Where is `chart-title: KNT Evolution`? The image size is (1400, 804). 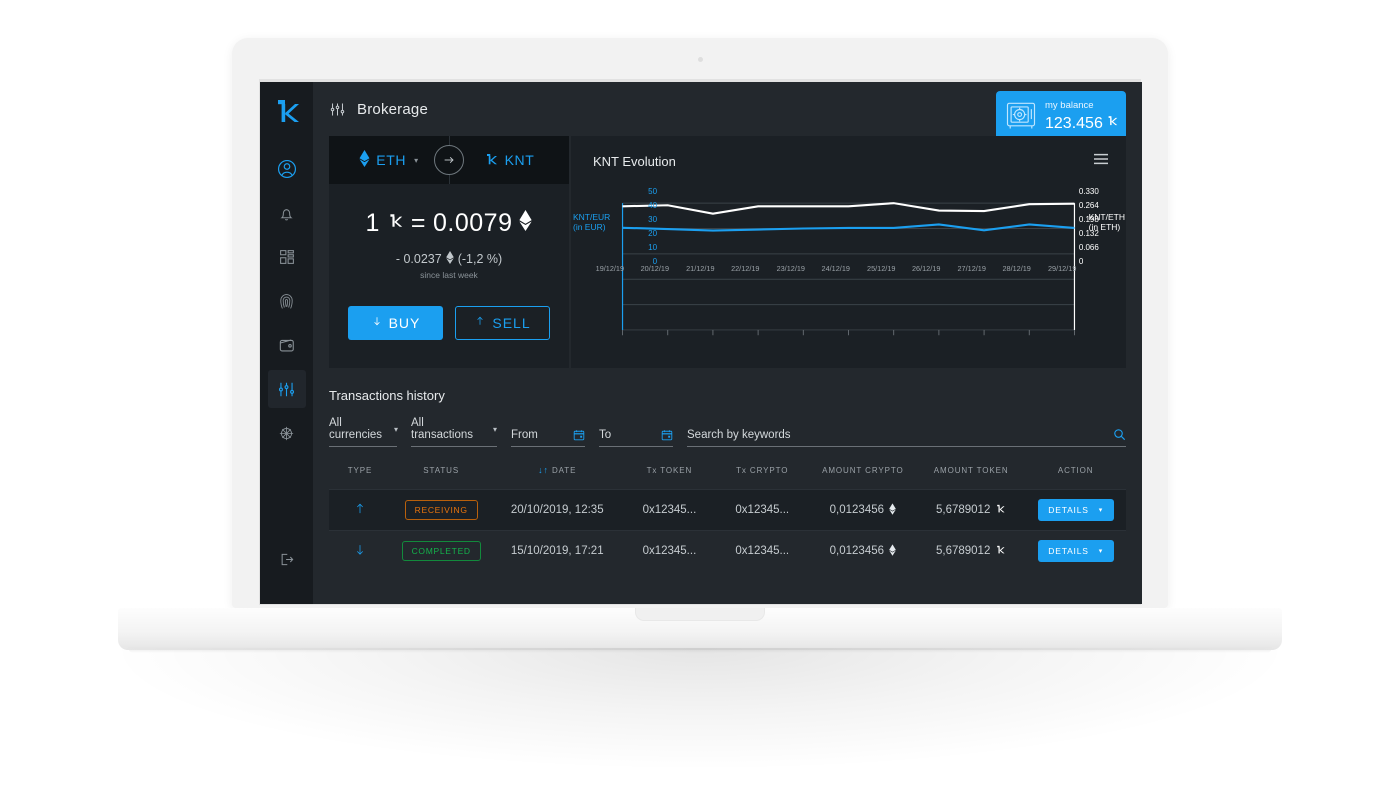
chart-title: KNT Evolution is located at coordinates (634, 161).